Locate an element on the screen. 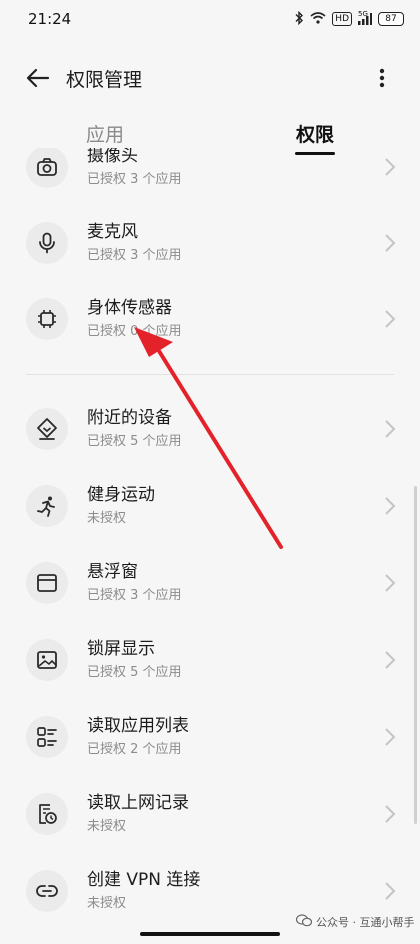  more-vertical-icon is located at coordinates (382, 78).